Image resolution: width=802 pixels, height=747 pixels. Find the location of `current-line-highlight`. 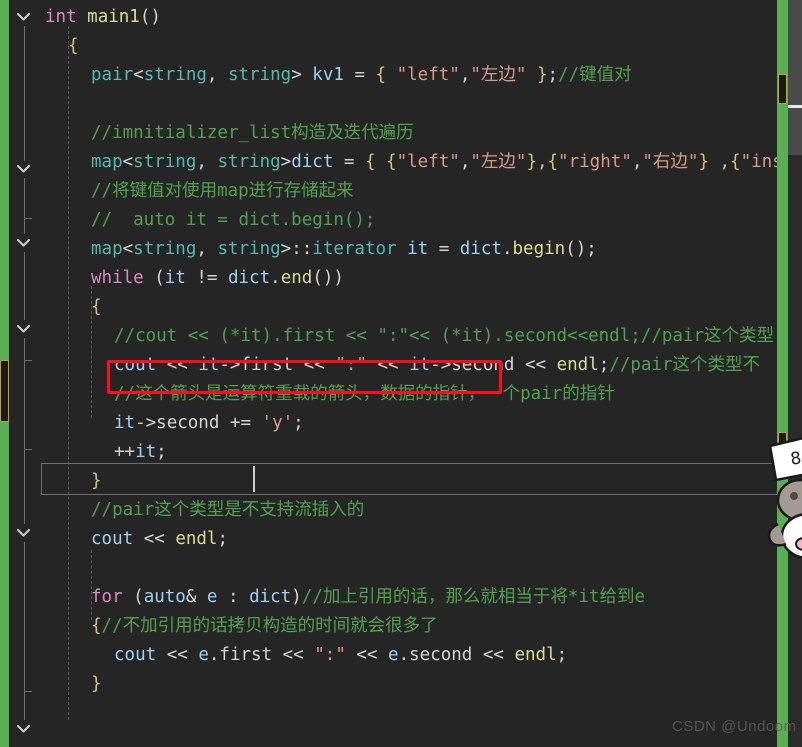

current-line-highlight is located at coordinates (414, 479).